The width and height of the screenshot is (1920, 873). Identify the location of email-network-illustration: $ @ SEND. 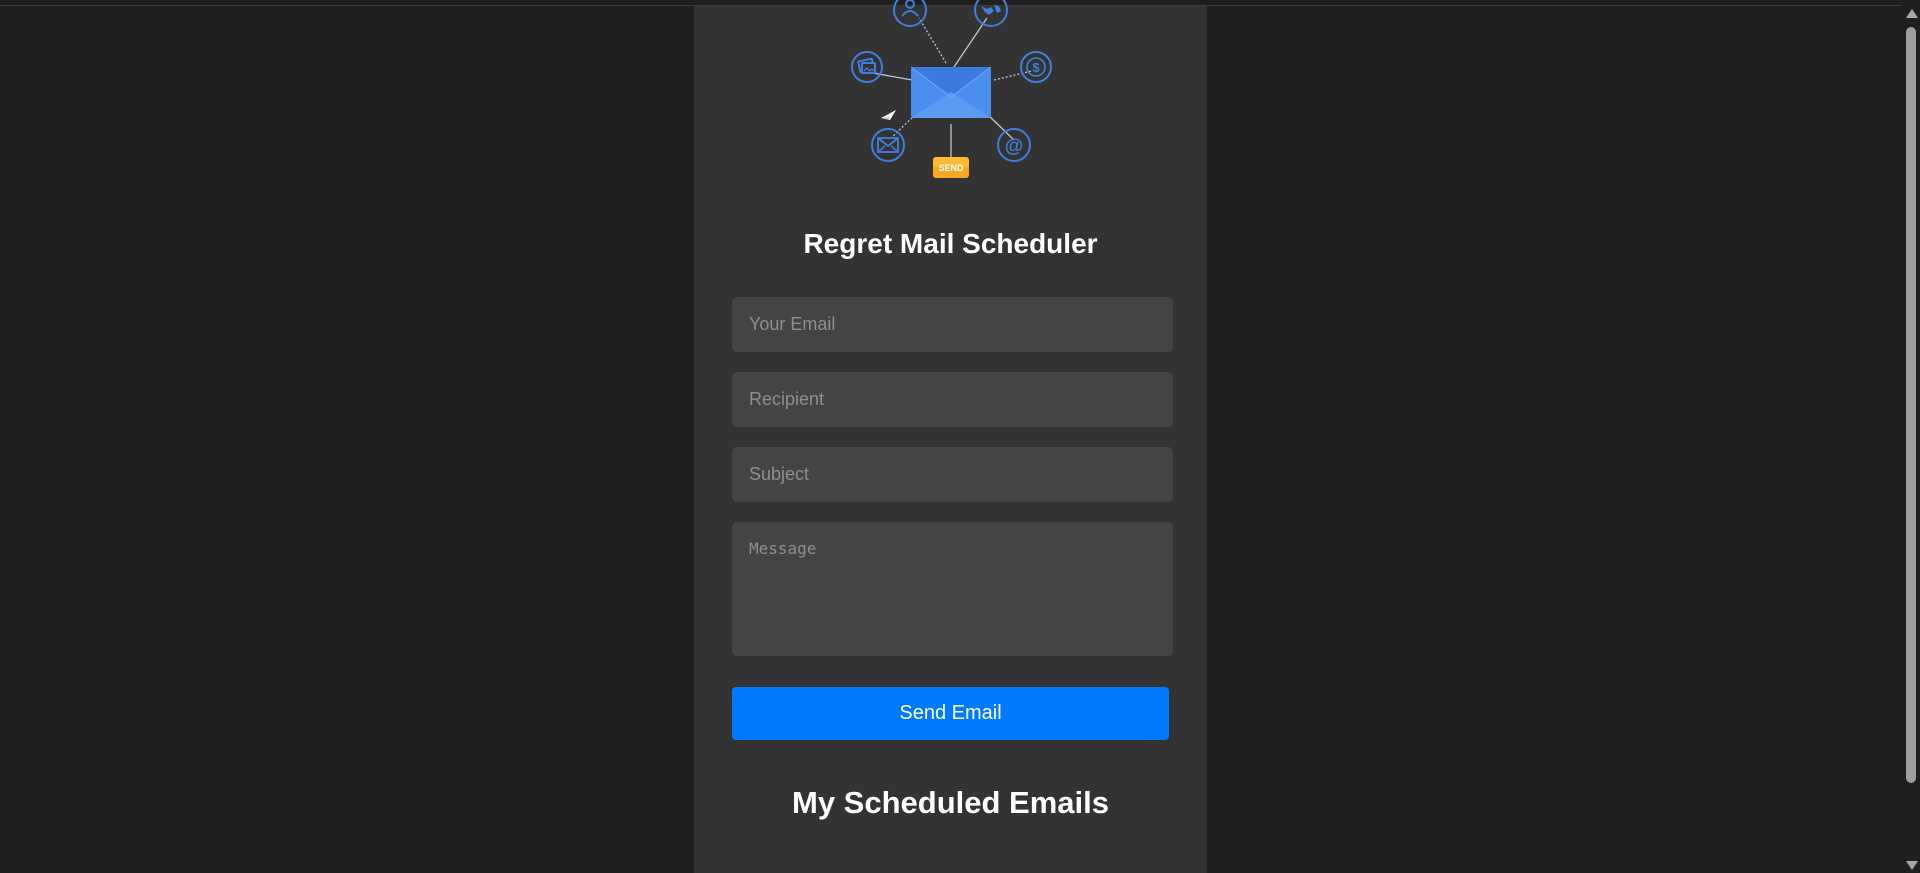
(951, 89).